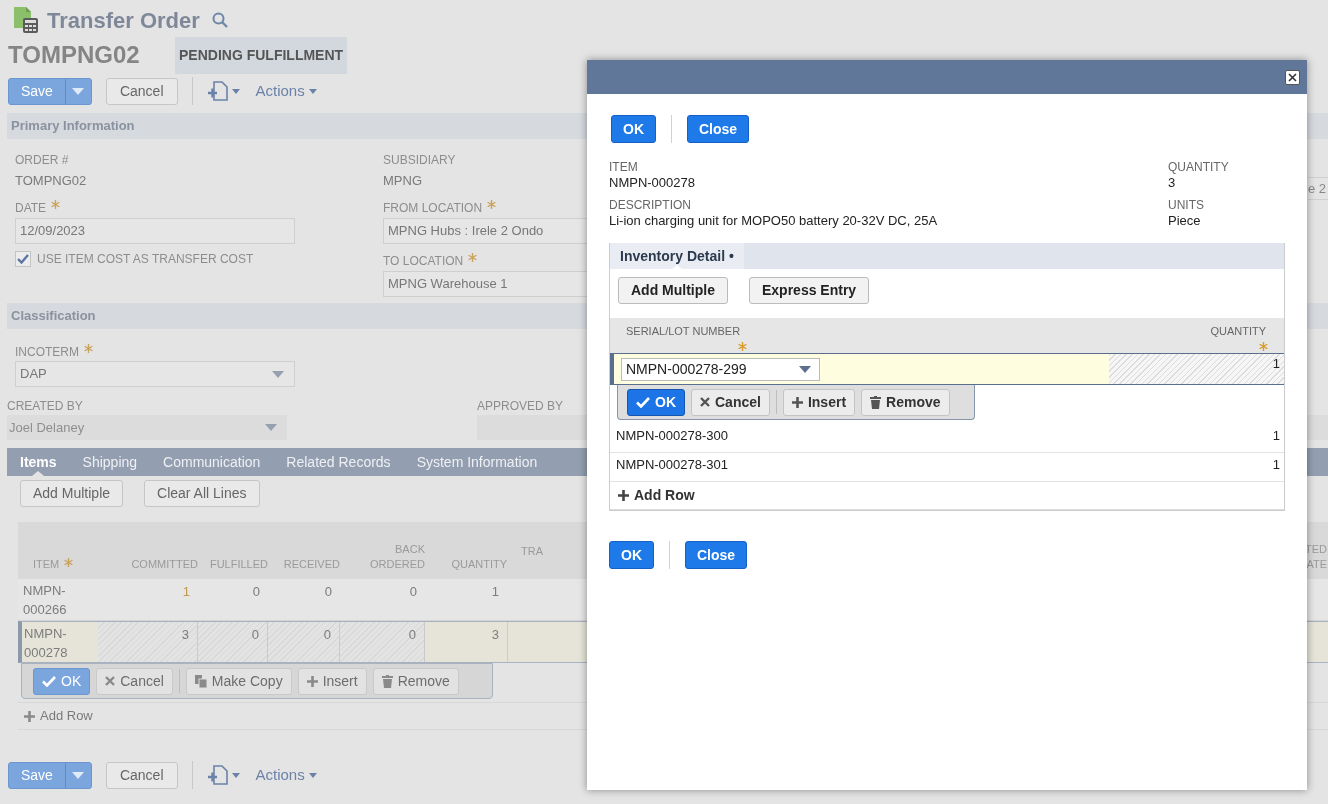 Image resolution: width=1328 pixels, height=804 pixels. Describe the element at coordinates (650, 205) in the screenshot. I see `field-label: DESCRIPTION` at that location.